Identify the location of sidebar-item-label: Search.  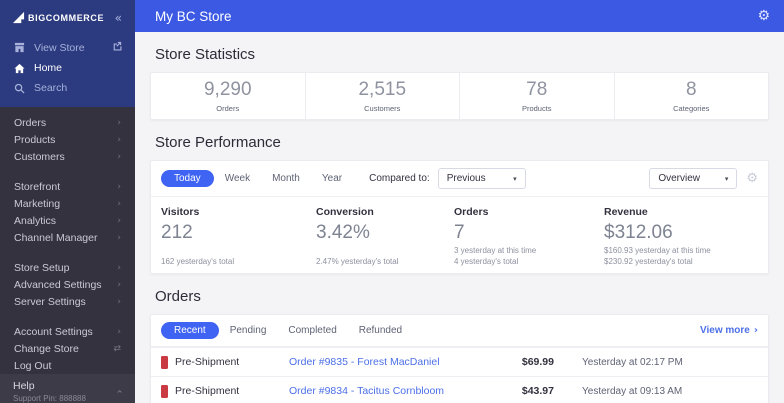
(51, 88).